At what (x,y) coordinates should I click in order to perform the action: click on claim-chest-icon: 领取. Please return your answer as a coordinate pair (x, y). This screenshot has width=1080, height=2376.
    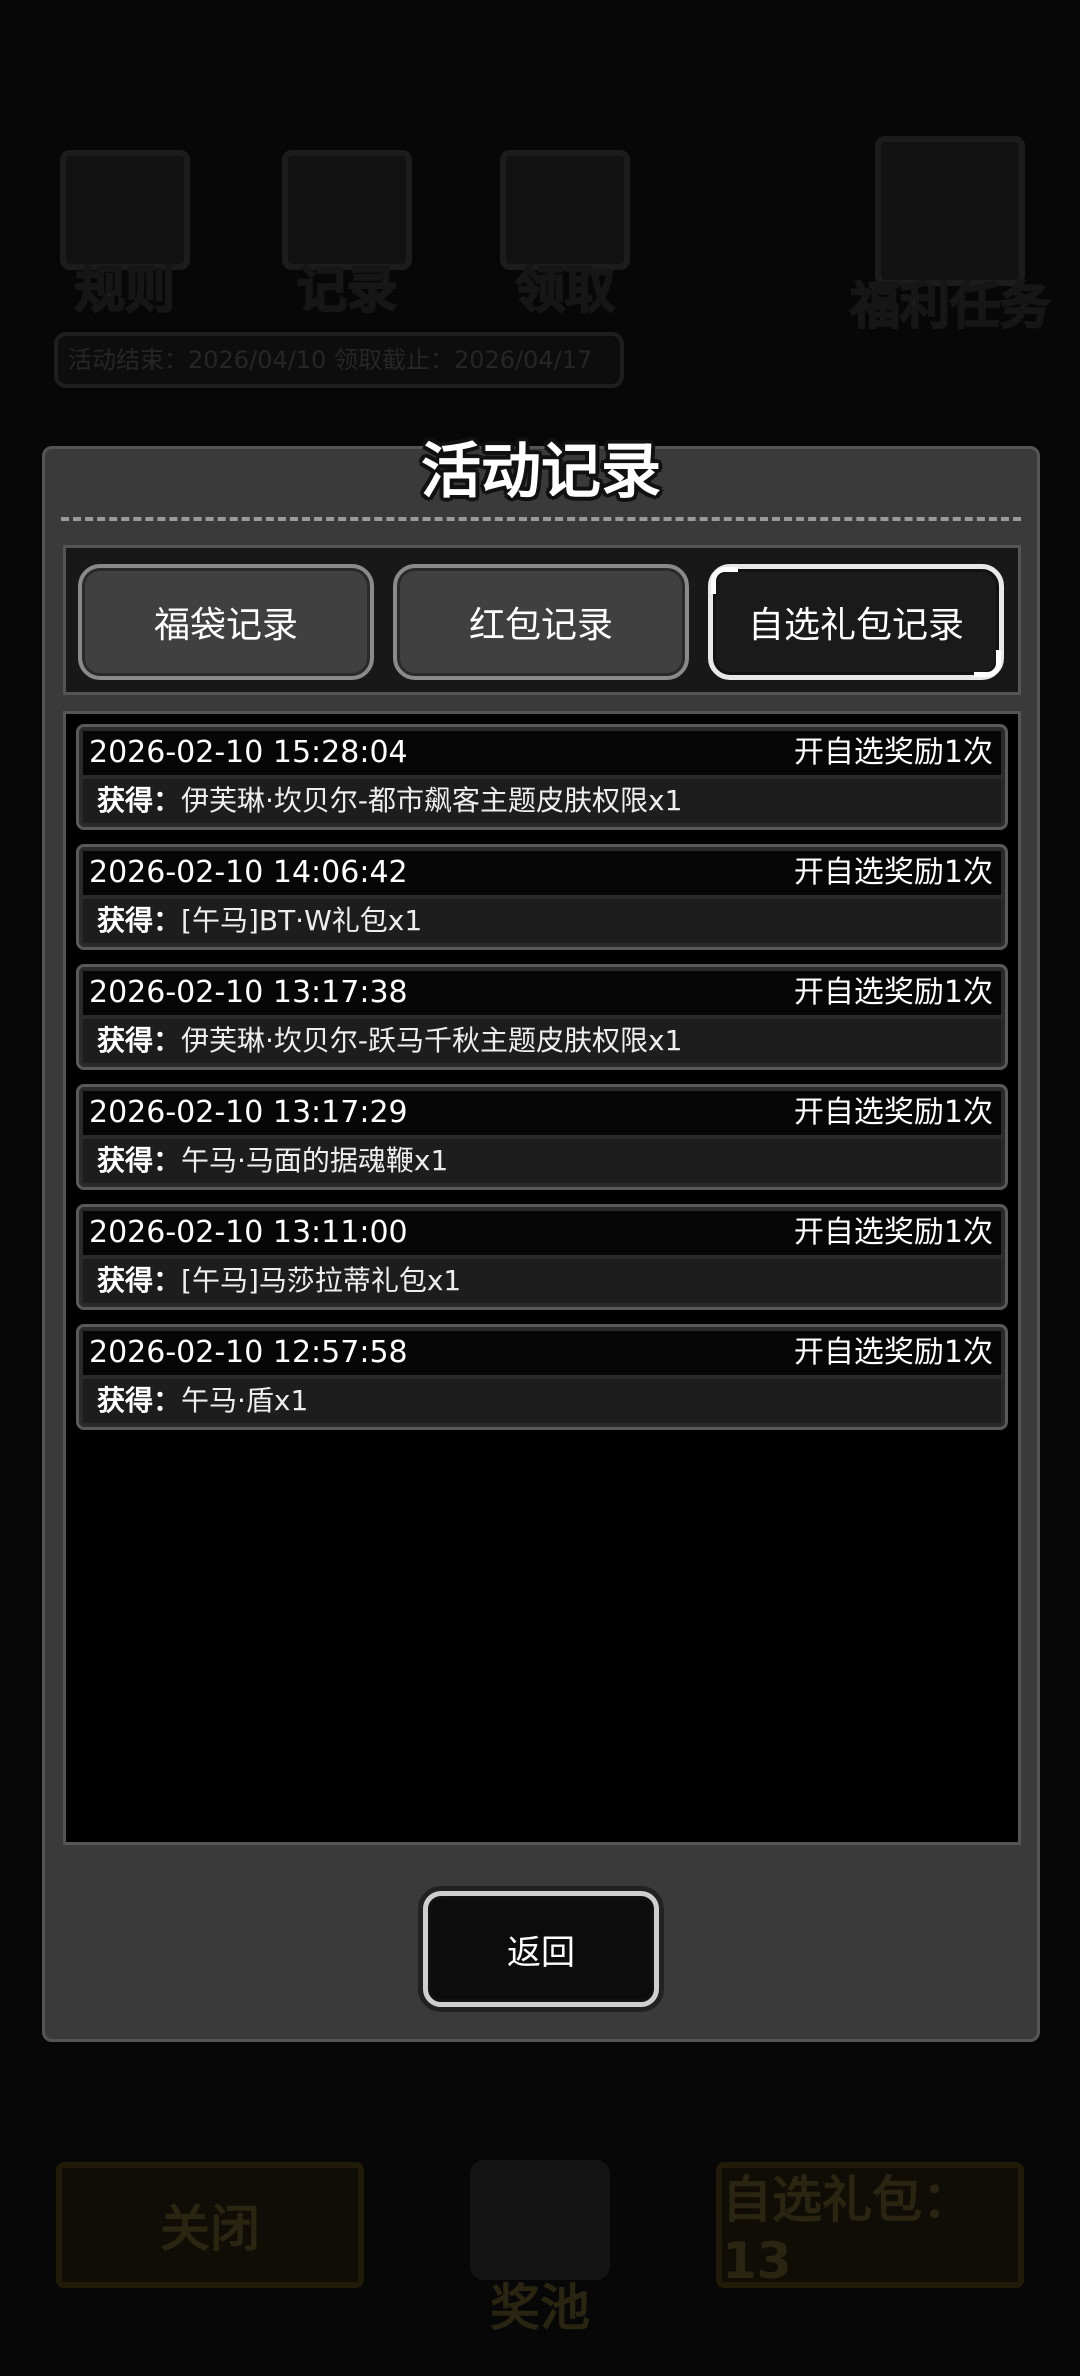
    Looking at the image, I should click on (565, 236).